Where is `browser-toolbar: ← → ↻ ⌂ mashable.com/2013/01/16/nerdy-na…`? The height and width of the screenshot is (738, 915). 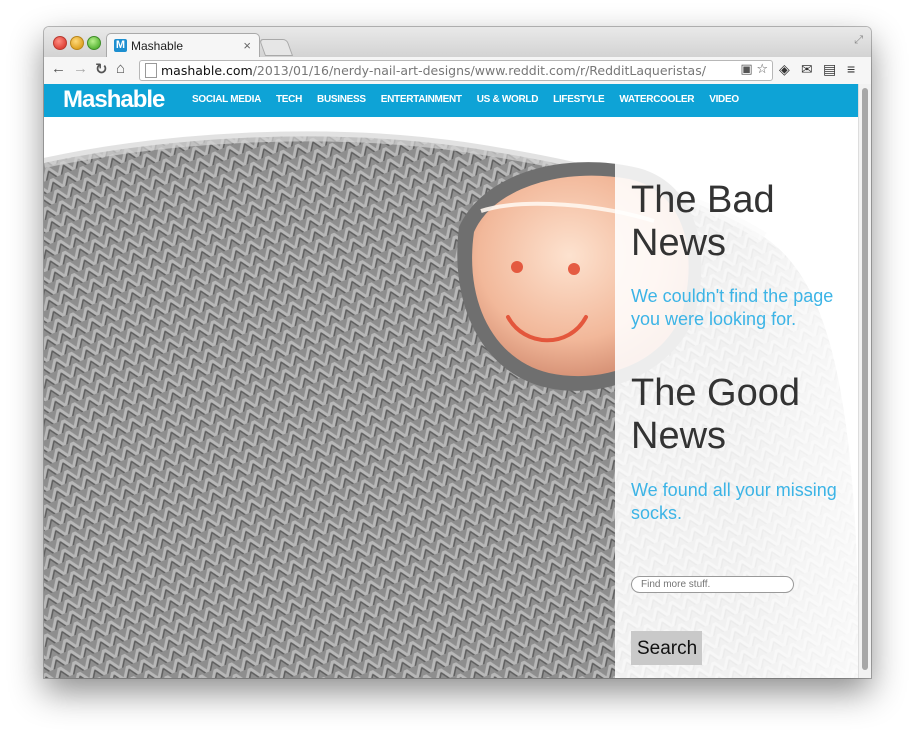 browser-toolbar: ← → ↻ ⌂ mashable.com/2013/01/16/nerdy-na… is located at coordinates (457, 71).